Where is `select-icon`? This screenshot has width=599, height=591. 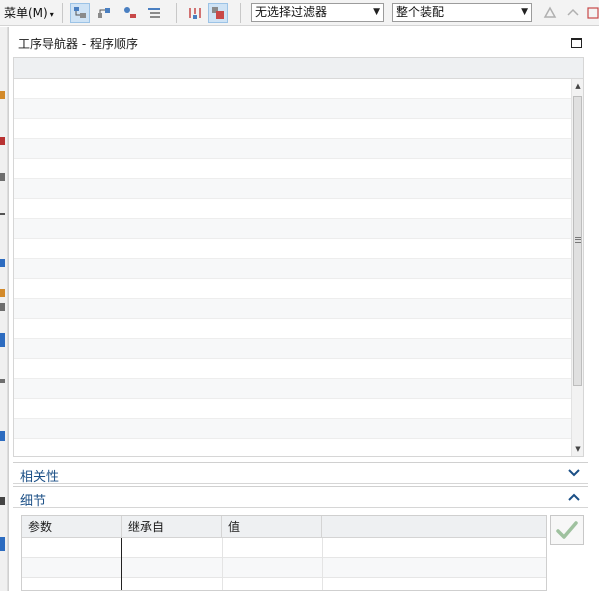
select-icon is located at coordinates (573, 12).